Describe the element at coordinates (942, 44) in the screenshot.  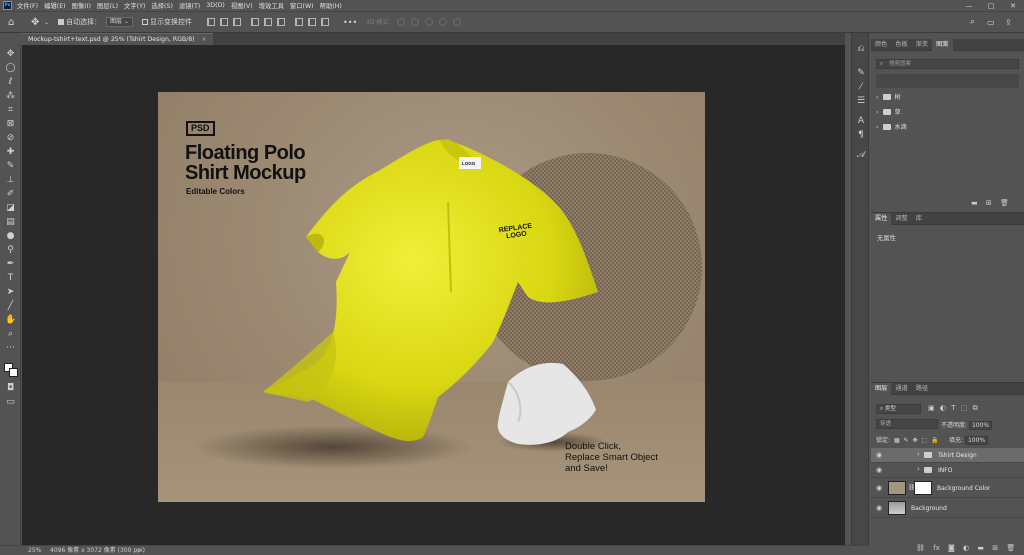
I see `tab-patterns: 图案` at that location.